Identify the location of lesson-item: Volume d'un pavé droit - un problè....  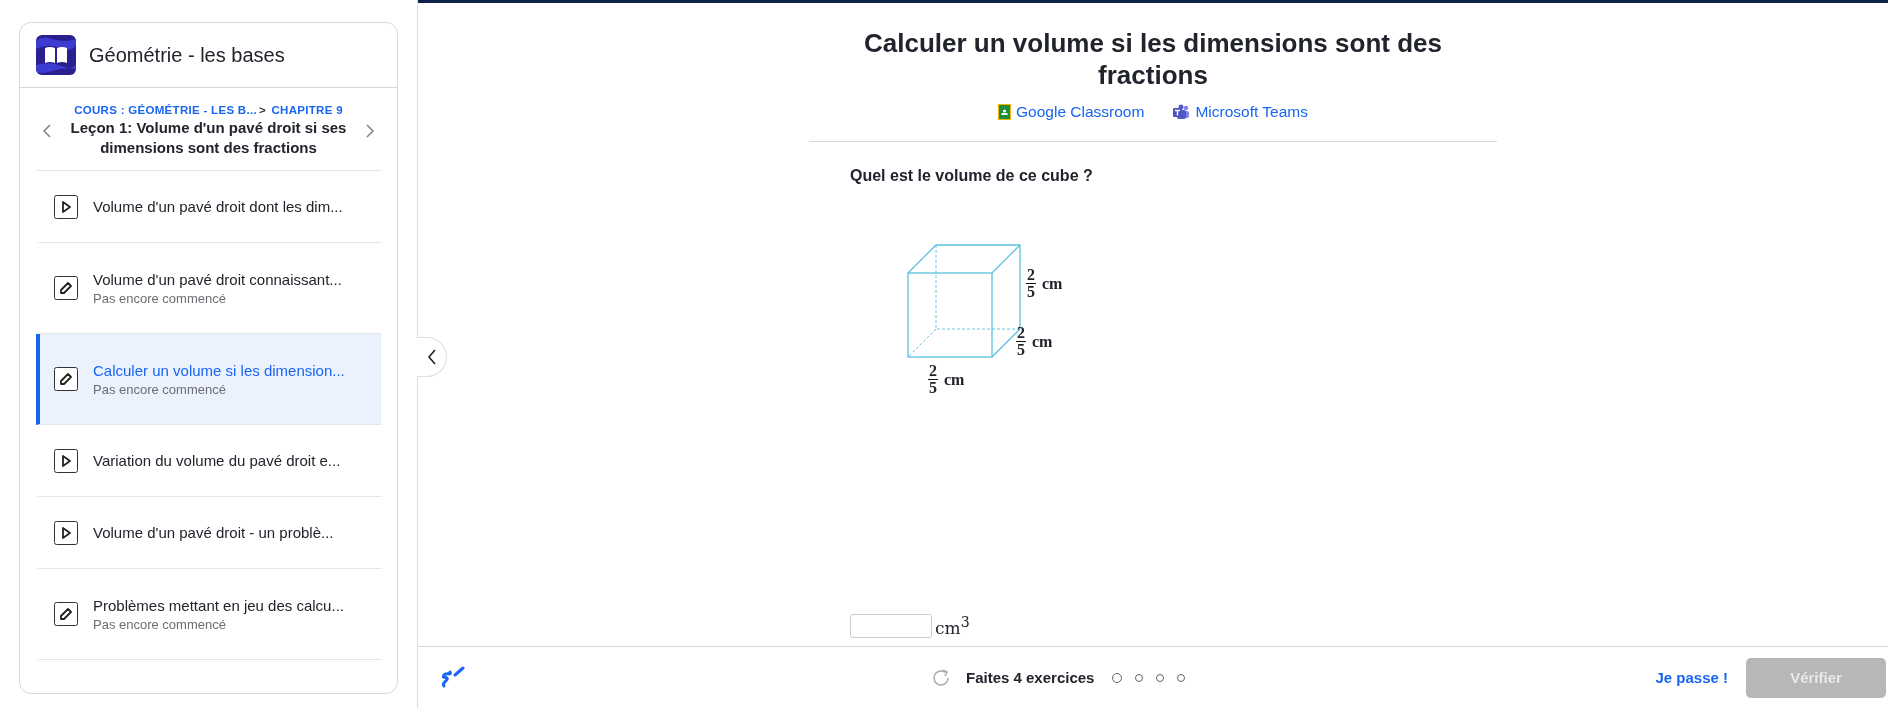
(208, 533).